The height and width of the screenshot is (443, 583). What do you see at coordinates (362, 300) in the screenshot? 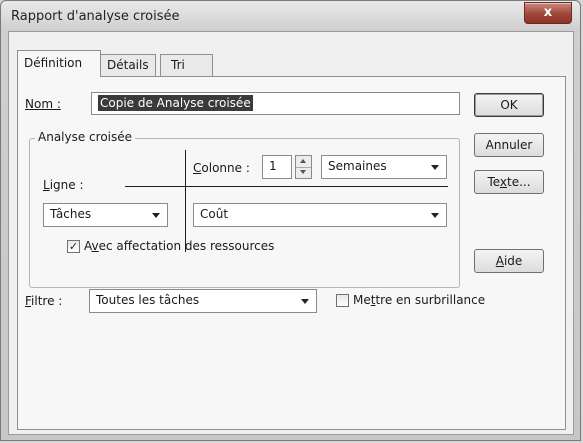
I see `highlight-label-pre: Me` at bounding box center [362, 300].